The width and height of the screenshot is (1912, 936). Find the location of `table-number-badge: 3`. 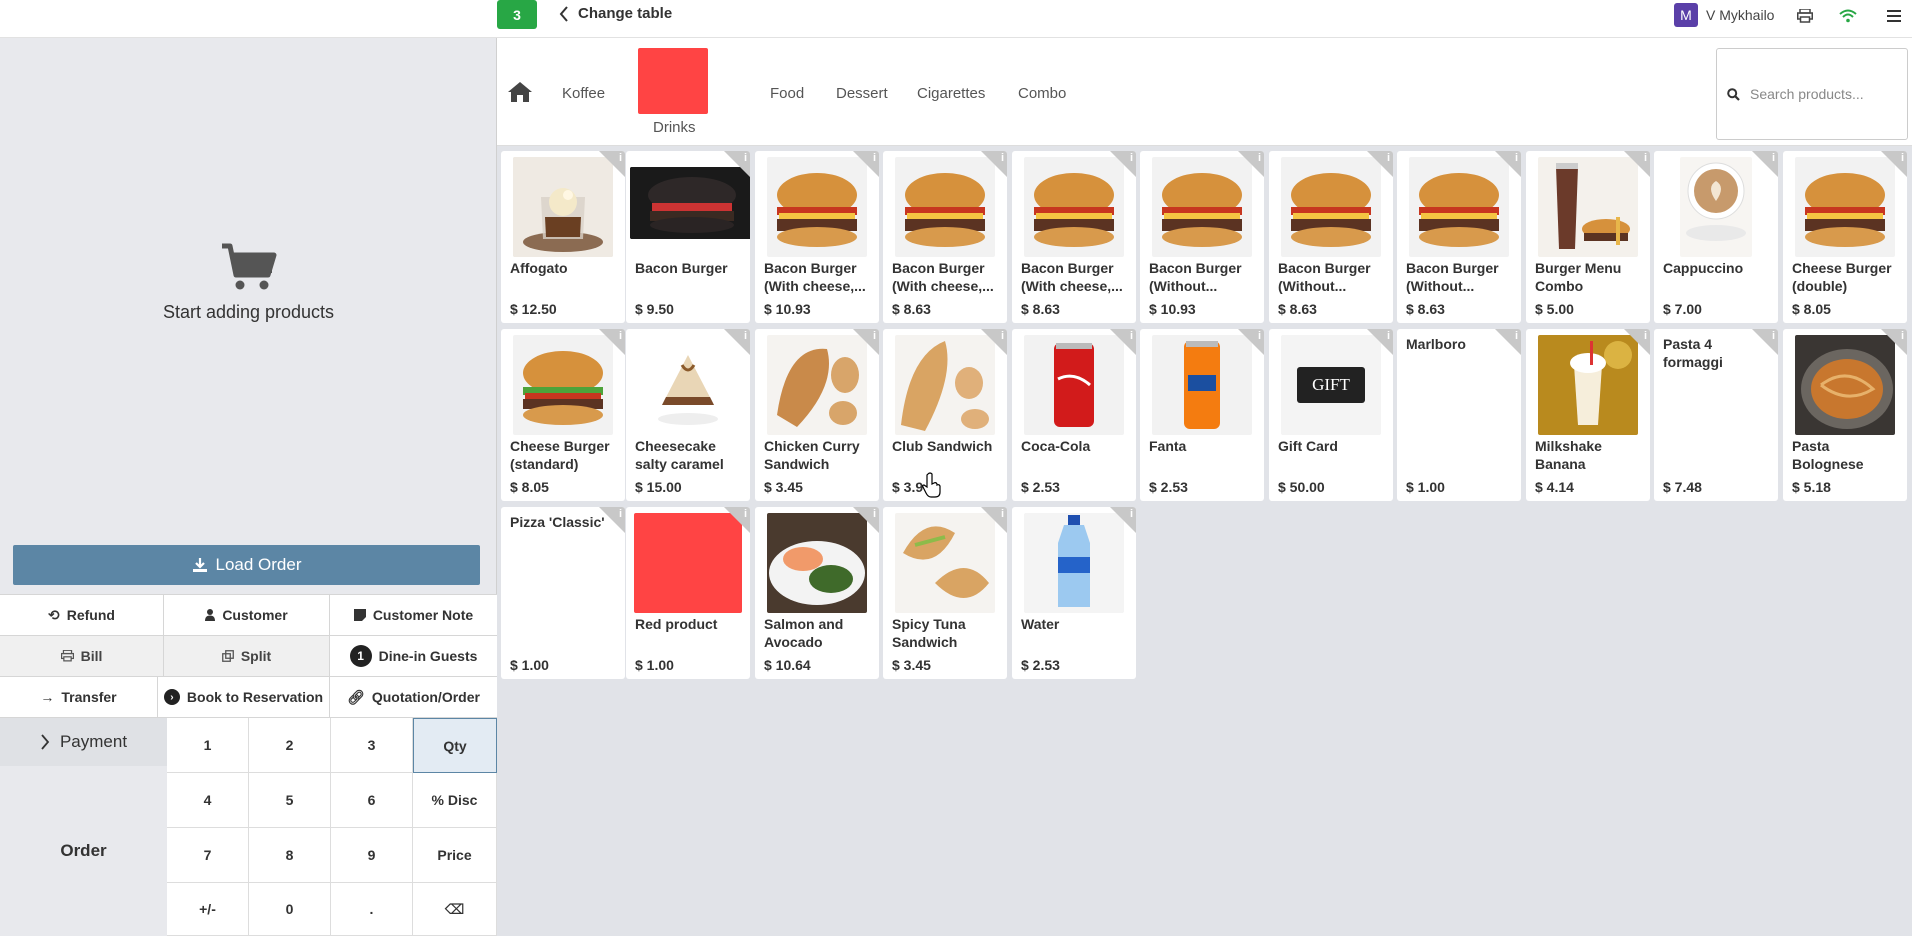

table-number-badge: 3 is located at coordinates (517, 14).